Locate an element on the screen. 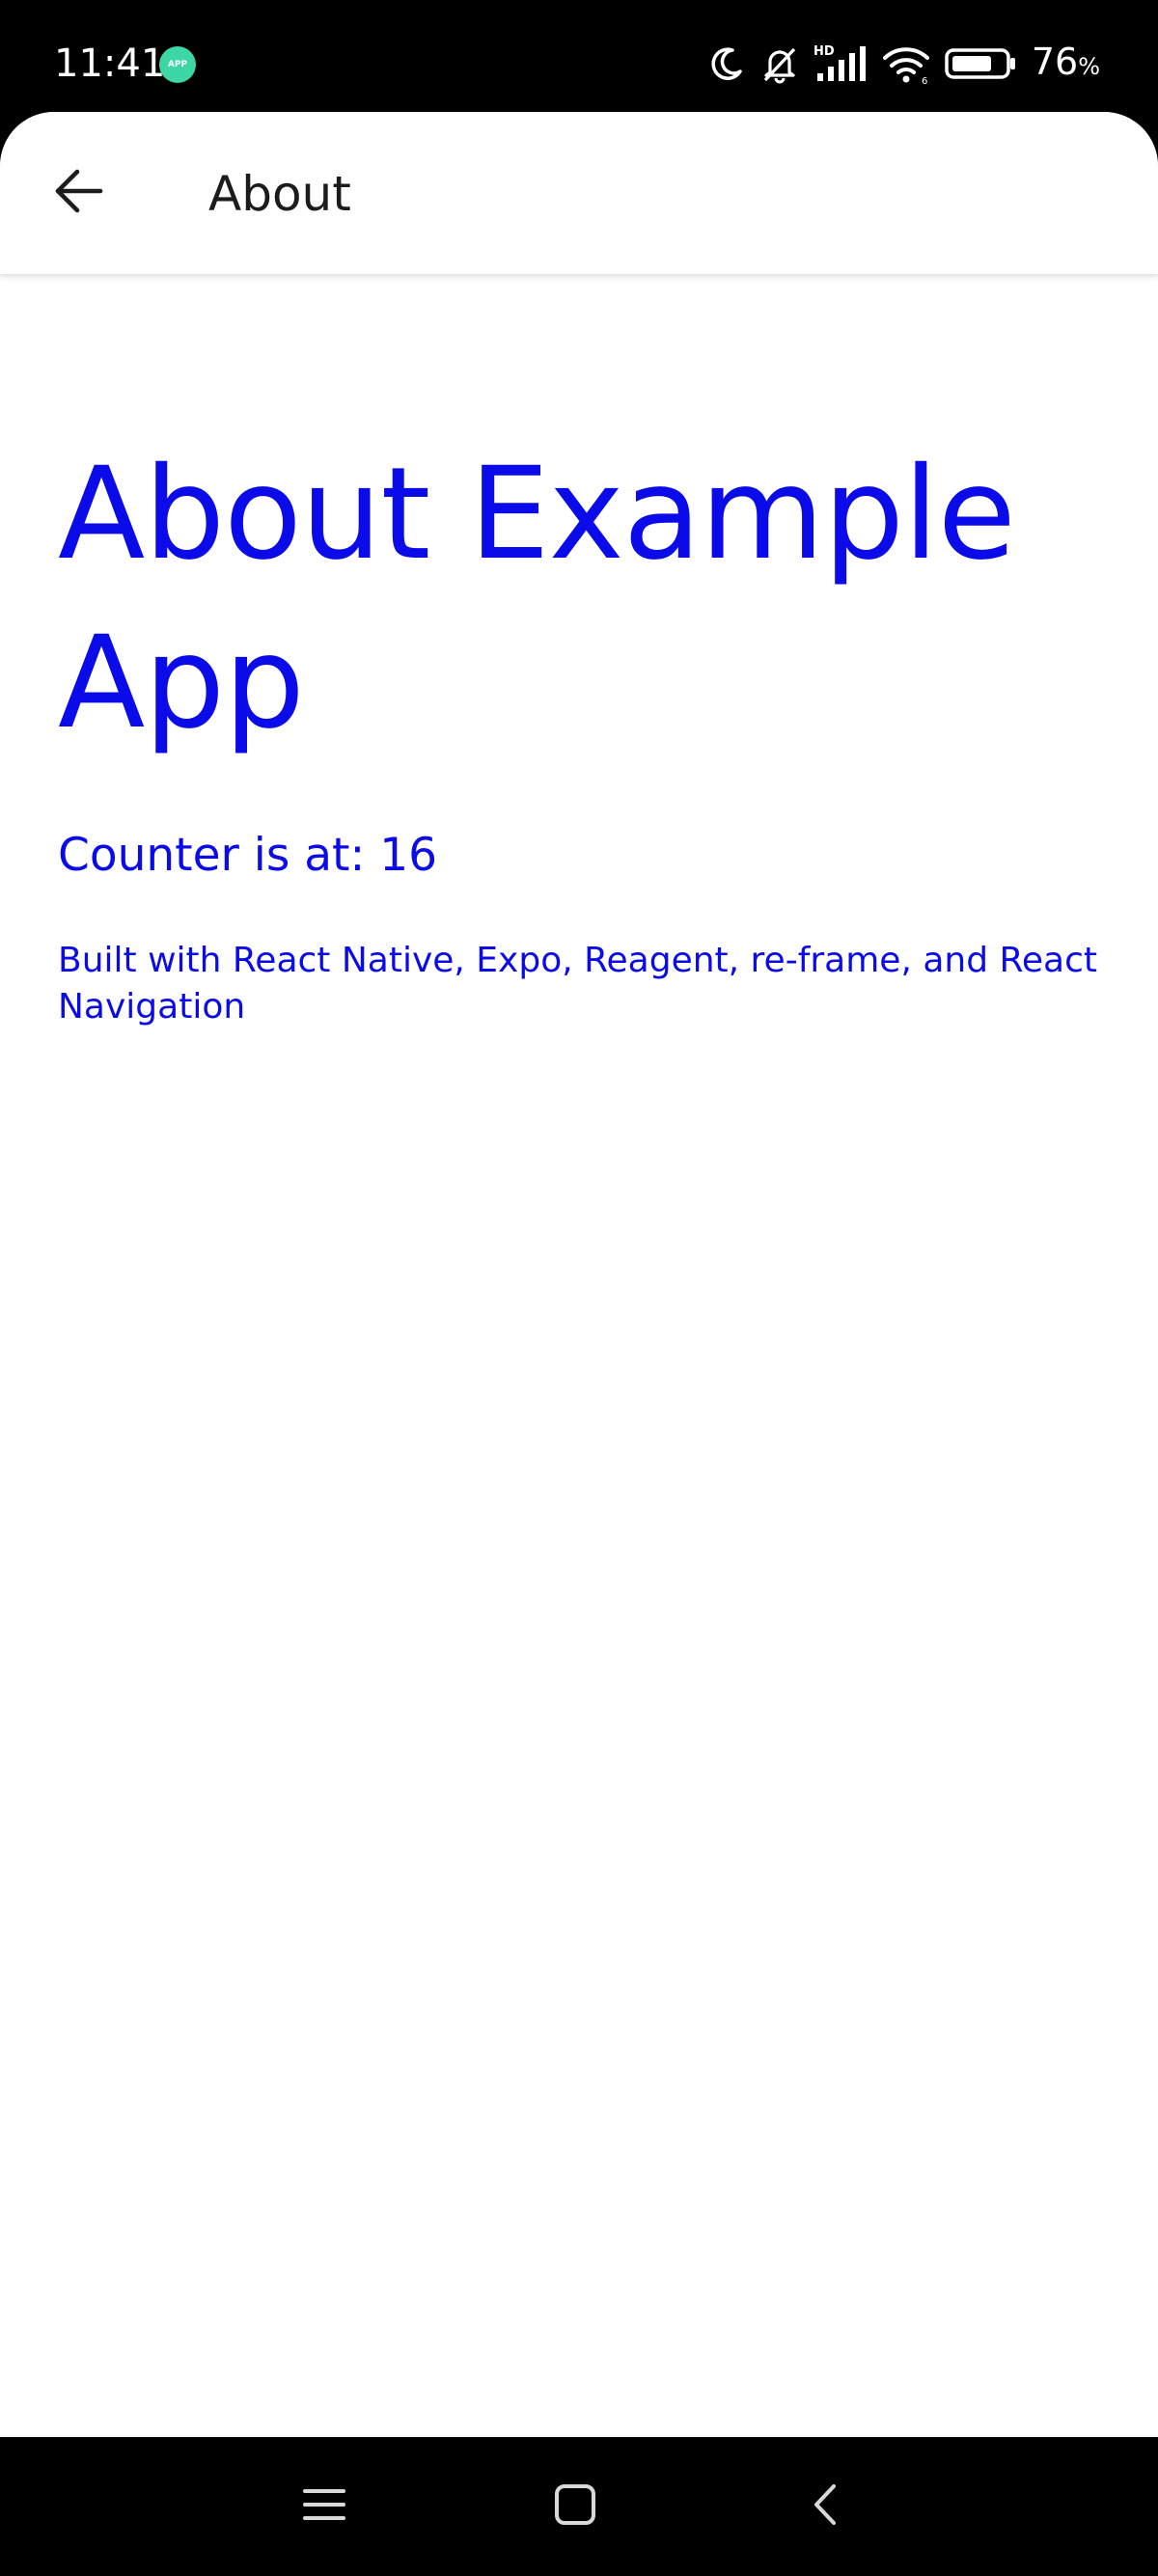  home-square-icon is located at coordinates (575, 2507).